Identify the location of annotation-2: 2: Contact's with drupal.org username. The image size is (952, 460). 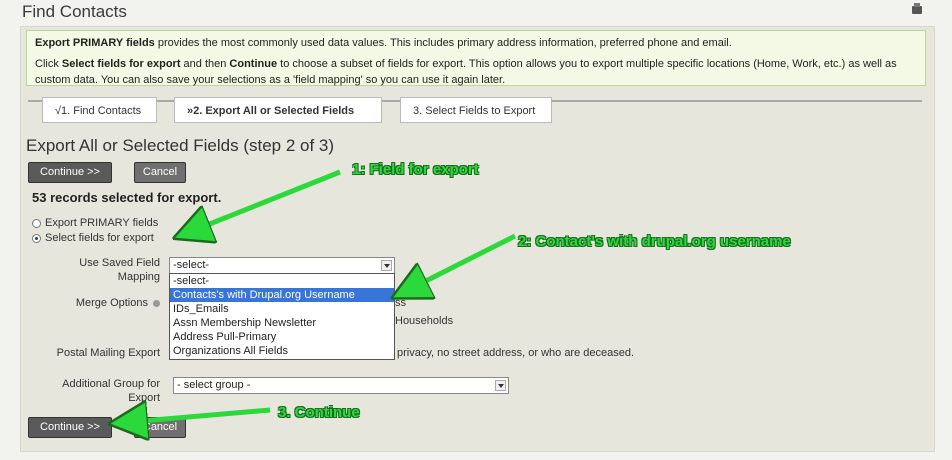
(654, 241).